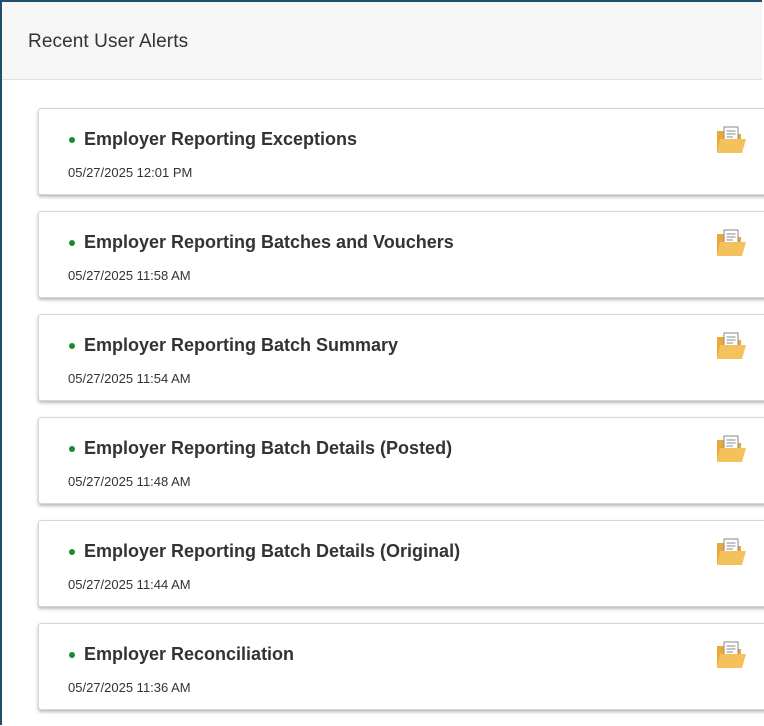 The width and height of the screenshot is (764, 726). I want to click on alert-title: Employer Reporting Exceptions, so click(220, 139).